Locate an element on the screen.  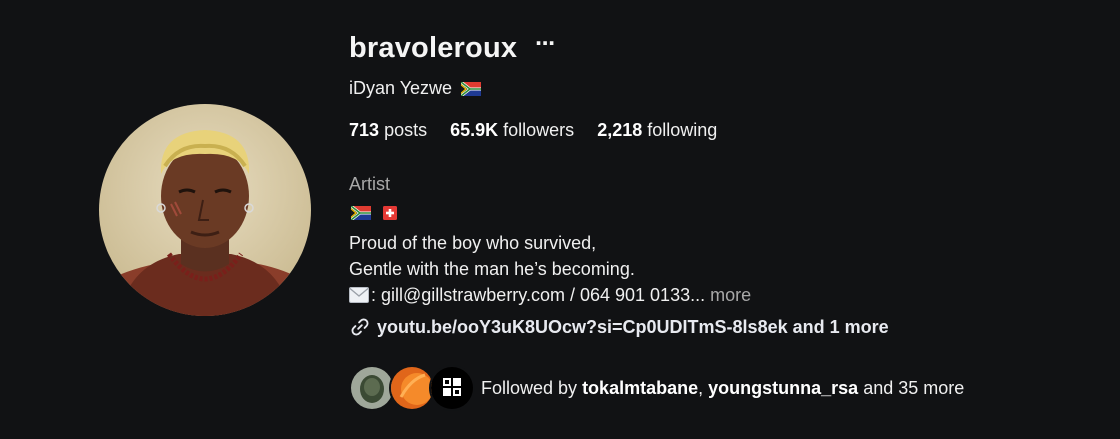
profile-avatar is located at coordinates (205, 210).